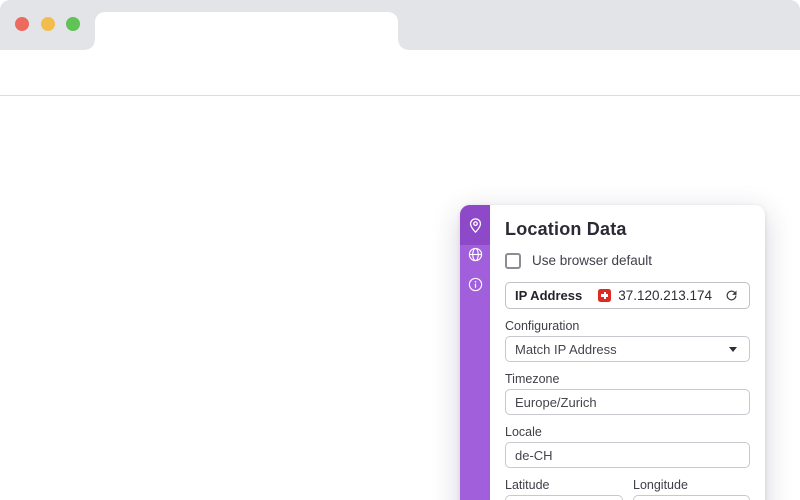  What do you see at coordinates (549, 295) in the screenshot?
I see `ip-address-label: IP Address` at bounding box center [549, 295].